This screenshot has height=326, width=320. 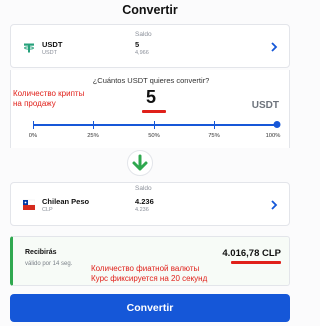 What do you see at coordinates (154, 136) in the screenshot?
I see `slider-label: 50%` at bounding box center [154, 136].